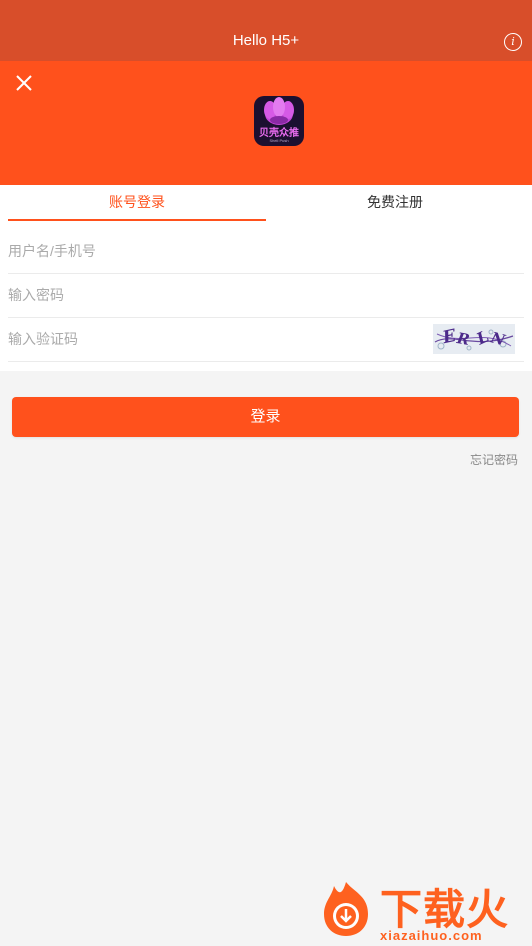  I want to click on app-header: Hello H5+ i, so click(266, 30).